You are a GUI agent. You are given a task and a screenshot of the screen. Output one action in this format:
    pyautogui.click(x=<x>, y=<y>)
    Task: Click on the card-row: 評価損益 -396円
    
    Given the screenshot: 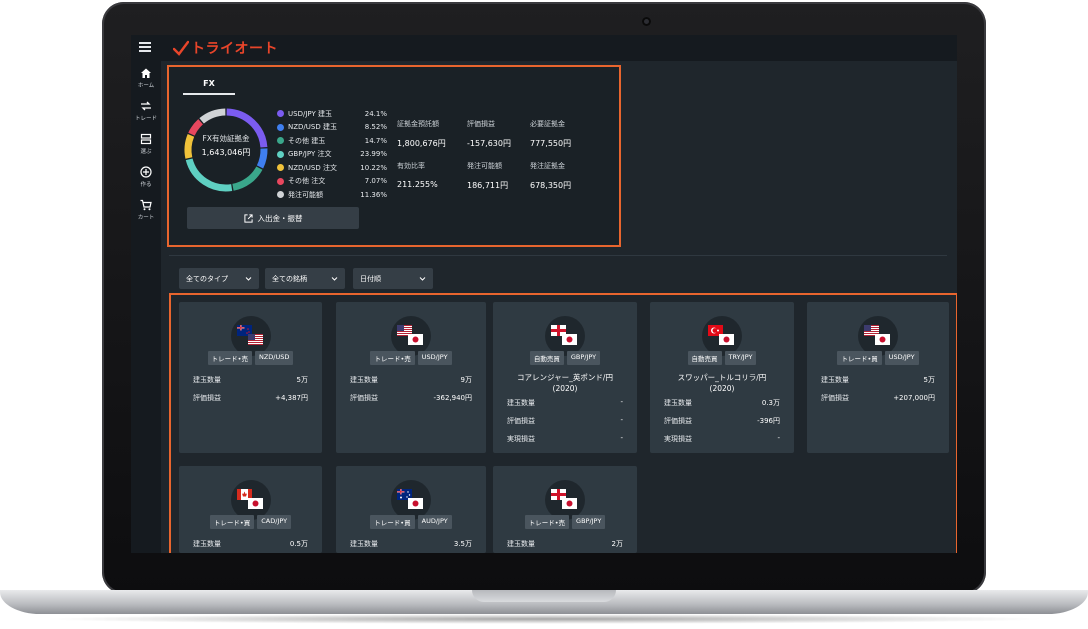 What is the action you would take?
    pyautogui.click(x=722, y=421)
    